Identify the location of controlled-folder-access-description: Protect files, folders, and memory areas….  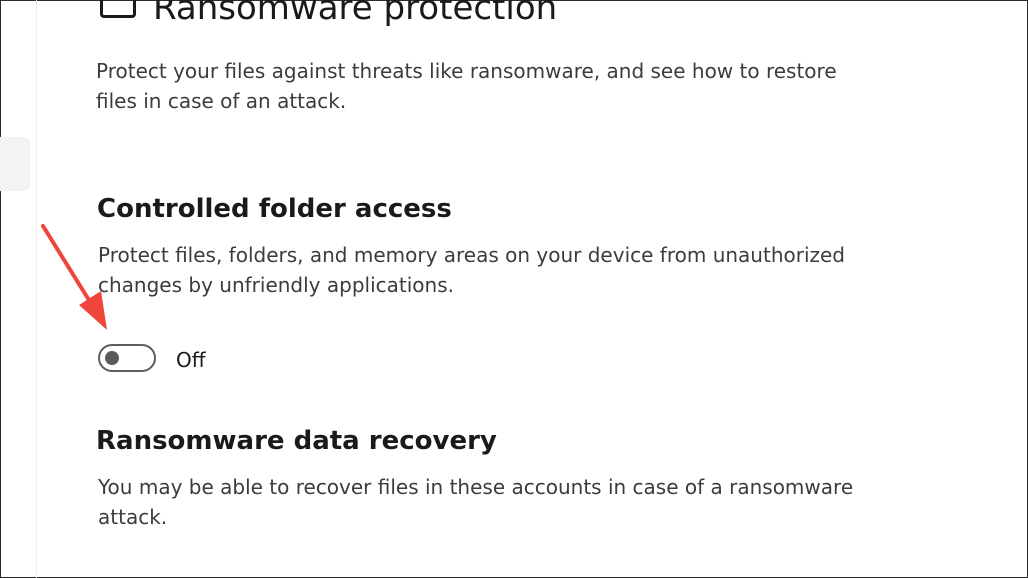
(472, 270).